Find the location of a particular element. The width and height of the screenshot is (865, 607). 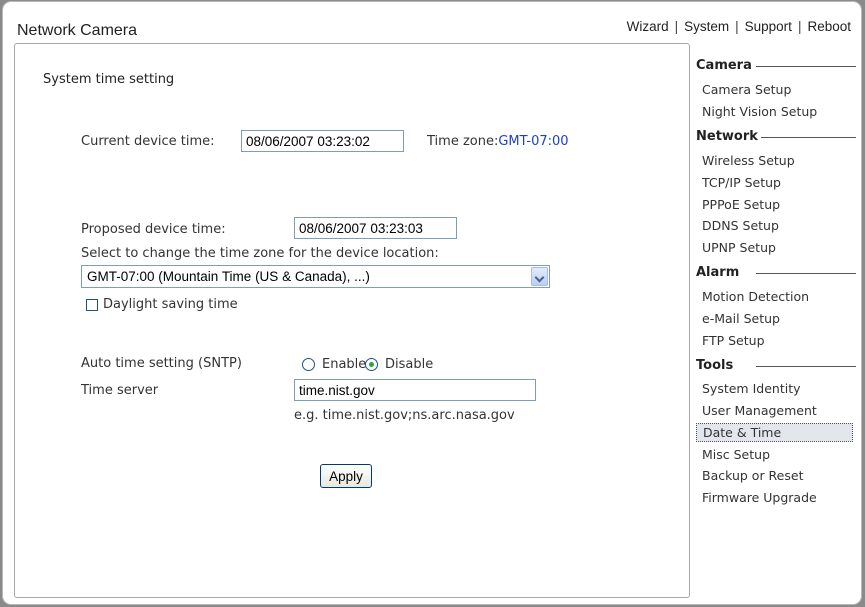

current-time-field is located at coordinates (322, 141).